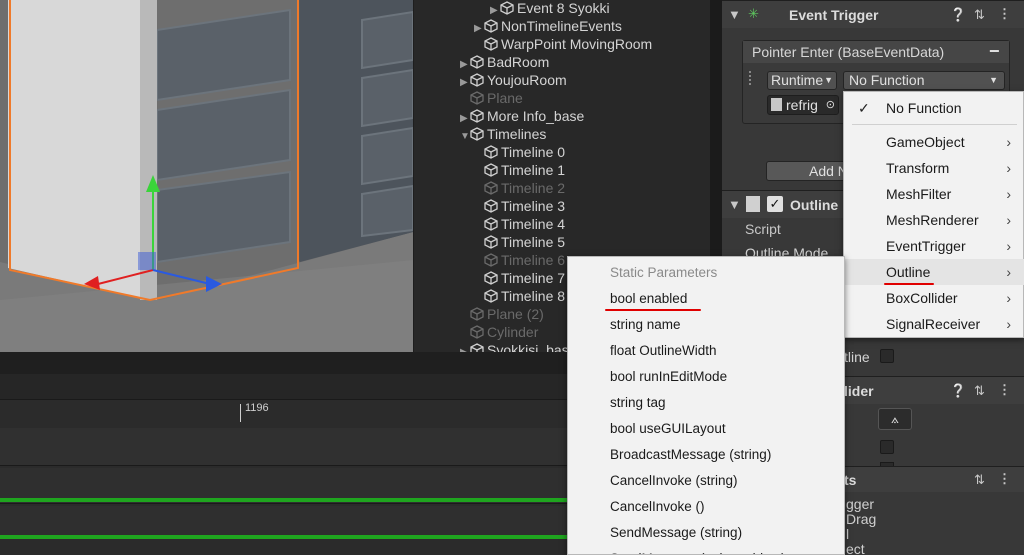 Image resolution: width=1024 pixels, height=555 pixels. Describe the element at coordinates (513, 332) in the screenshot. I see `hierarchy-item-label: Cylinder` at that location.